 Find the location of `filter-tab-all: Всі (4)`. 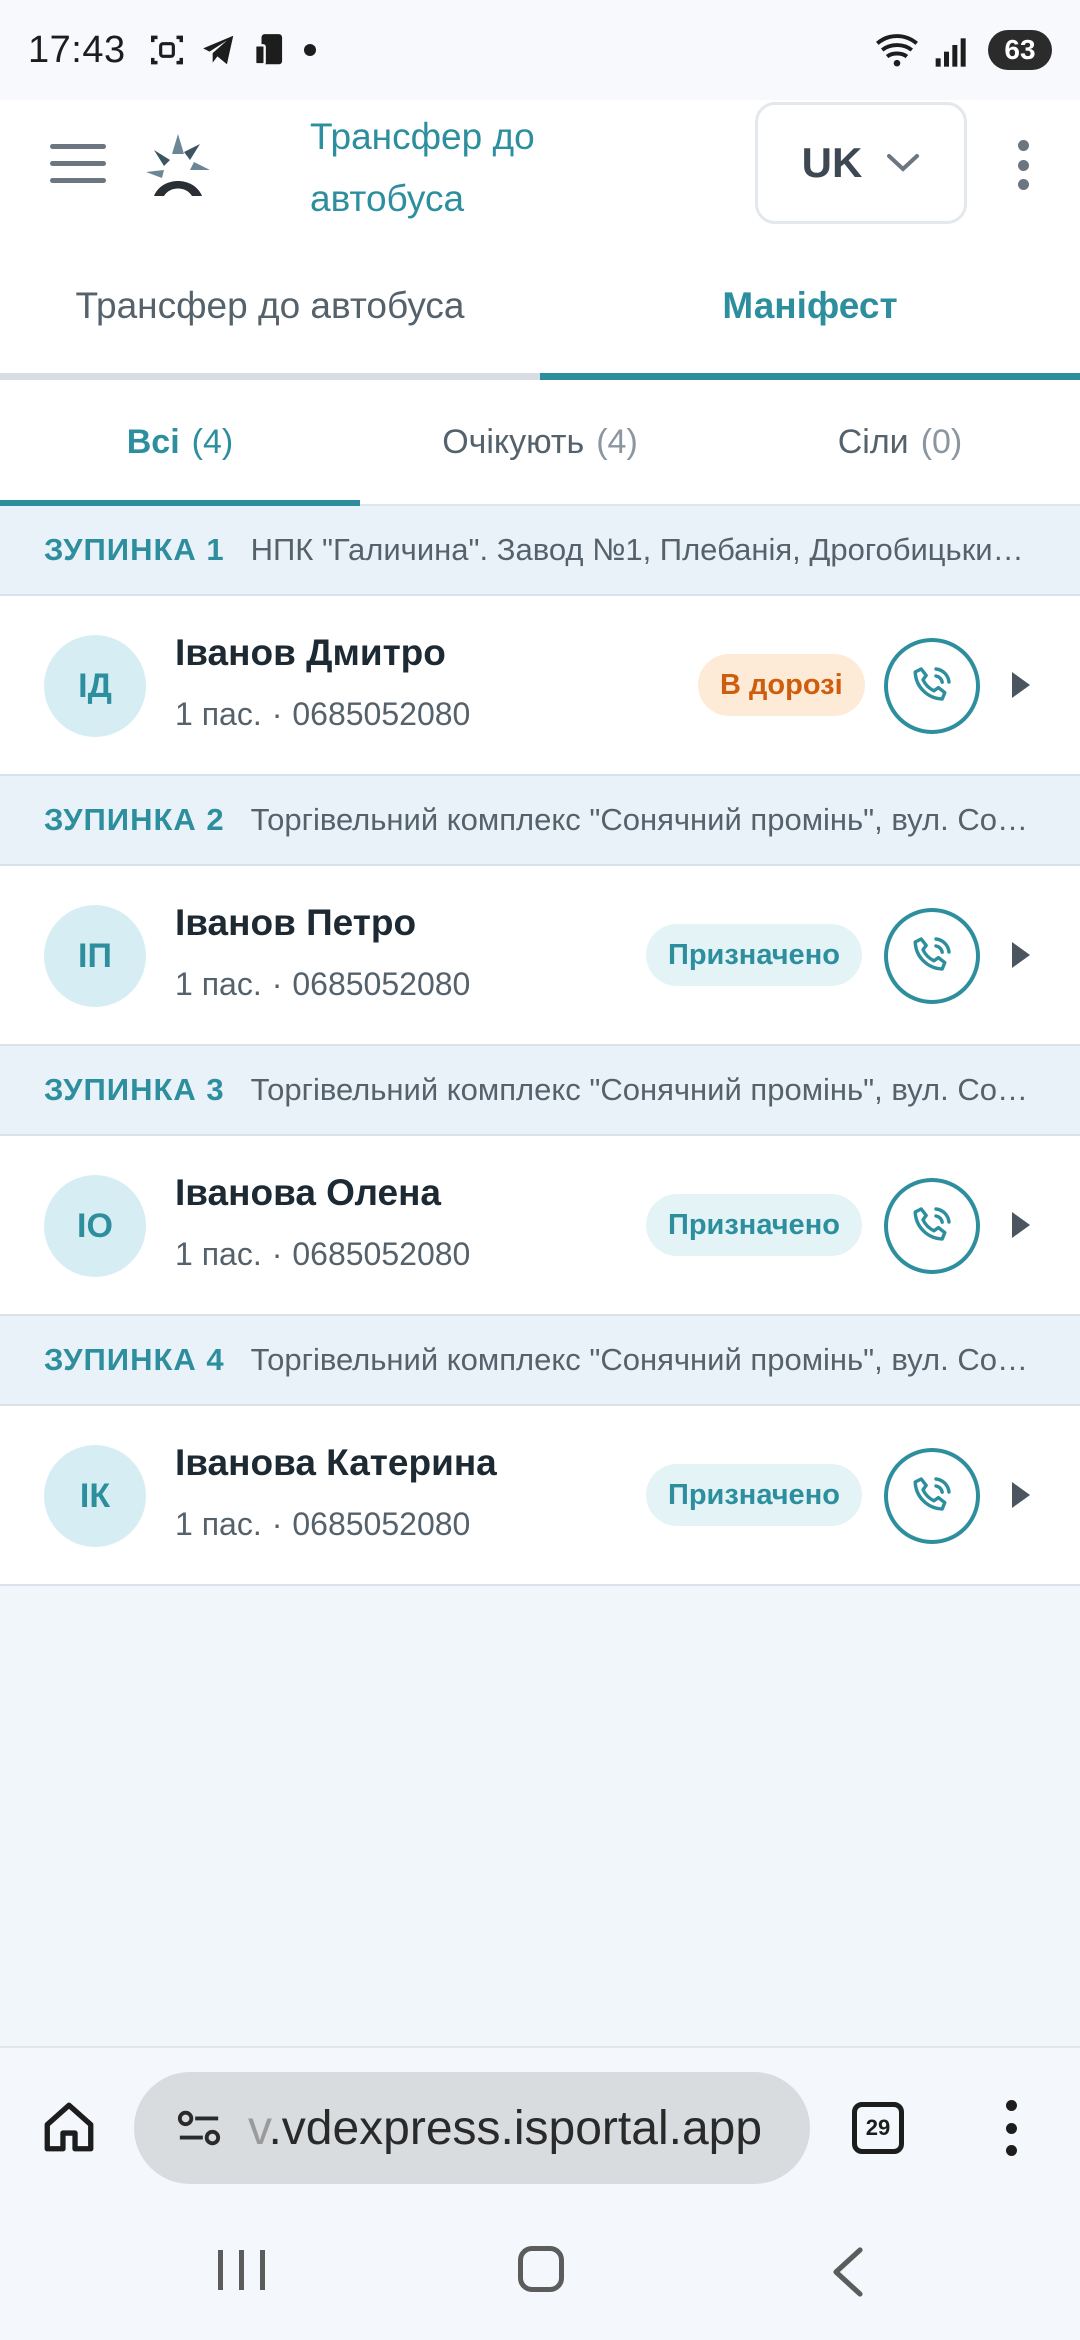

filter-tab-all: Всі (4) is located at coordinates (180, 443).